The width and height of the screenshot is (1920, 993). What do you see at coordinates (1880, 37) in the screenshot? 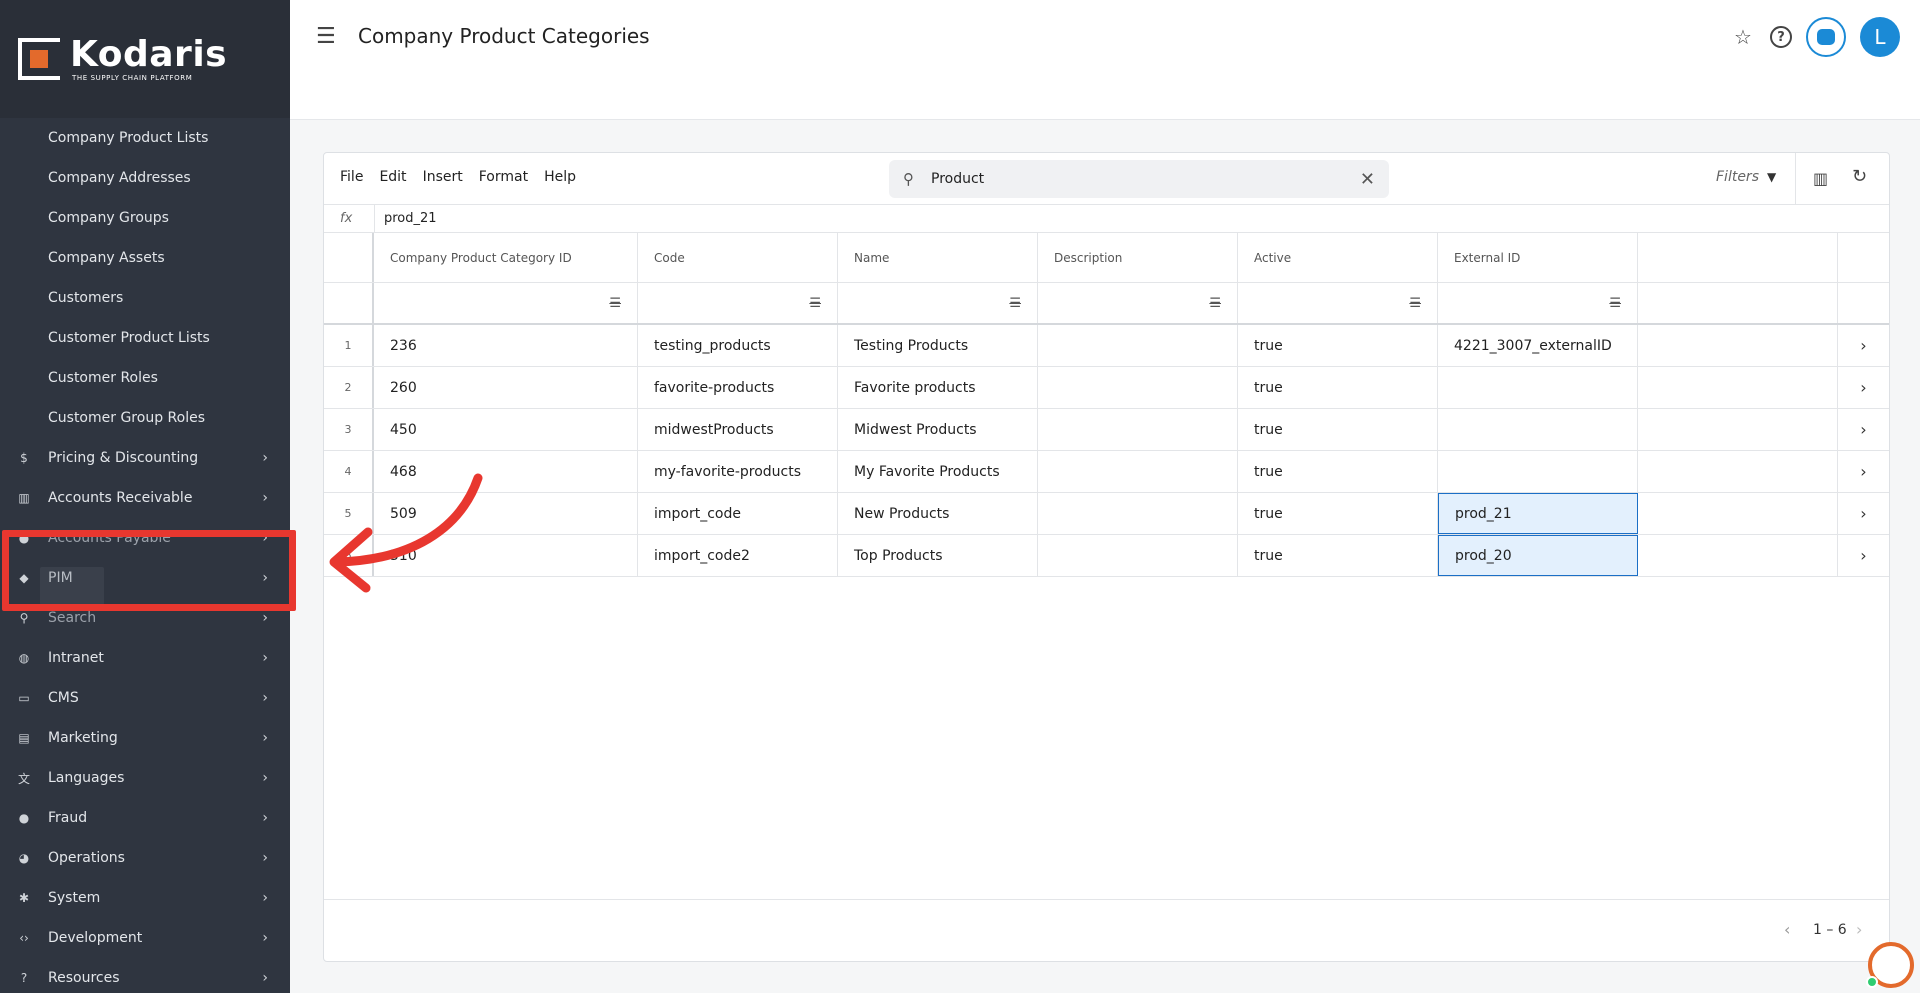
I see `avatar: L` at bounding box center [1880, 37].